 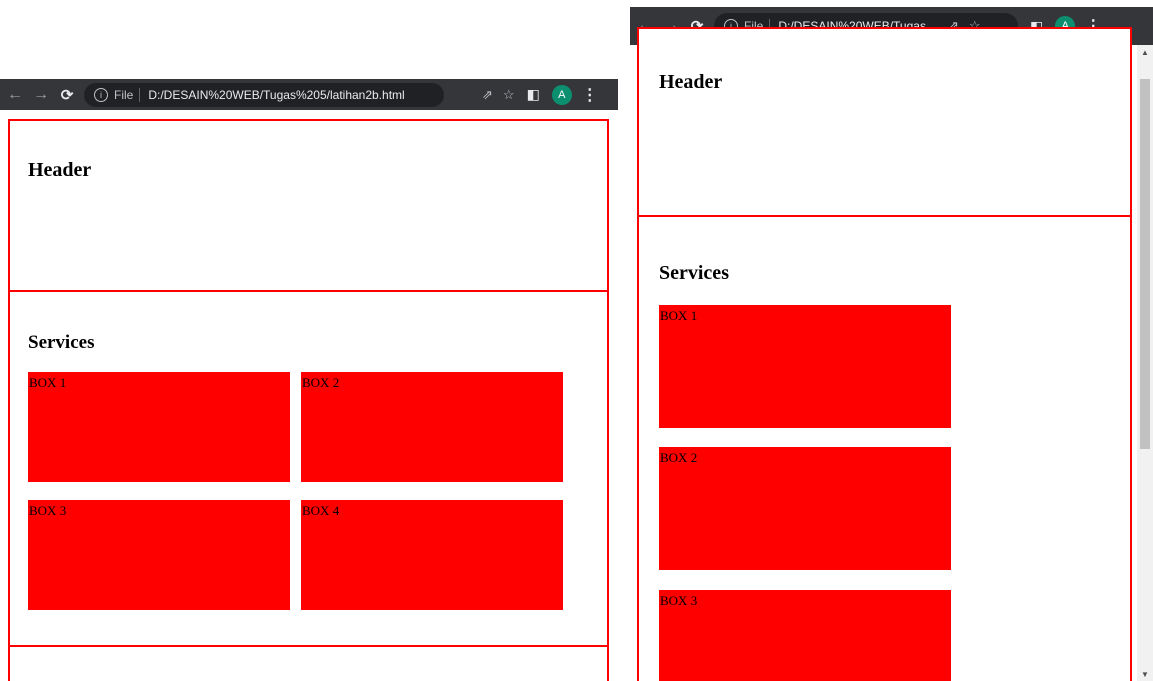 I want to click on left-header-section: Header, so click(x=308, y=205).